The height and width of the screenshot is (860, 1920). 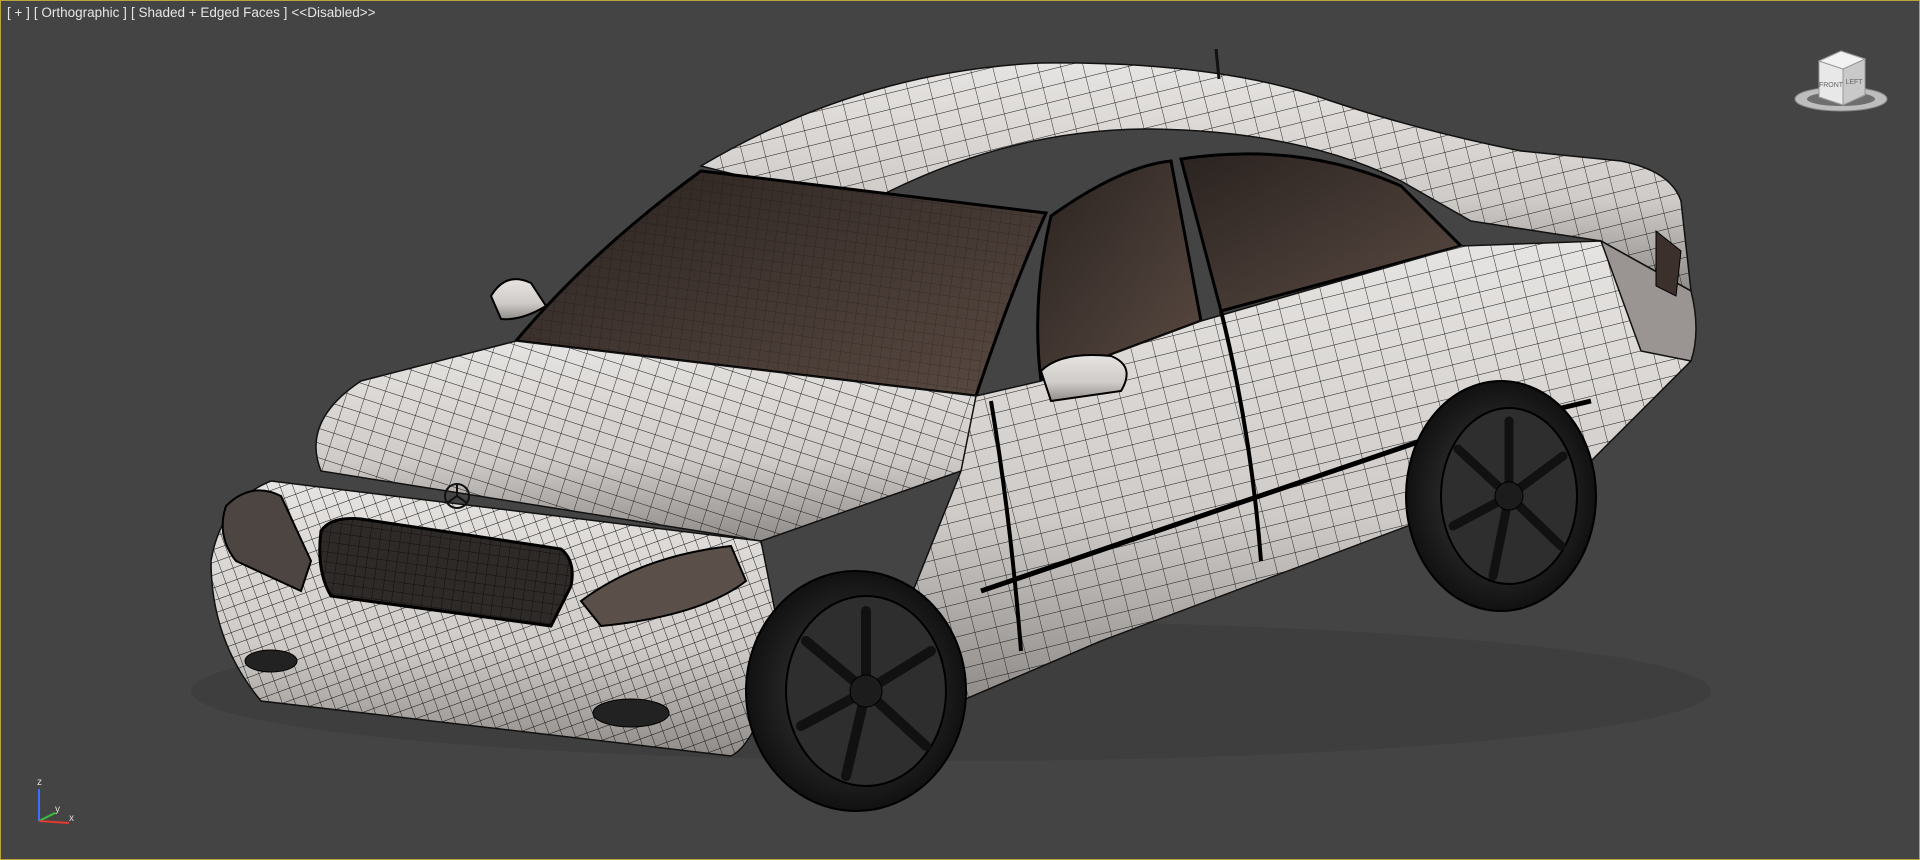 I want to click on car-fog-light, so click(x=631, y=713).